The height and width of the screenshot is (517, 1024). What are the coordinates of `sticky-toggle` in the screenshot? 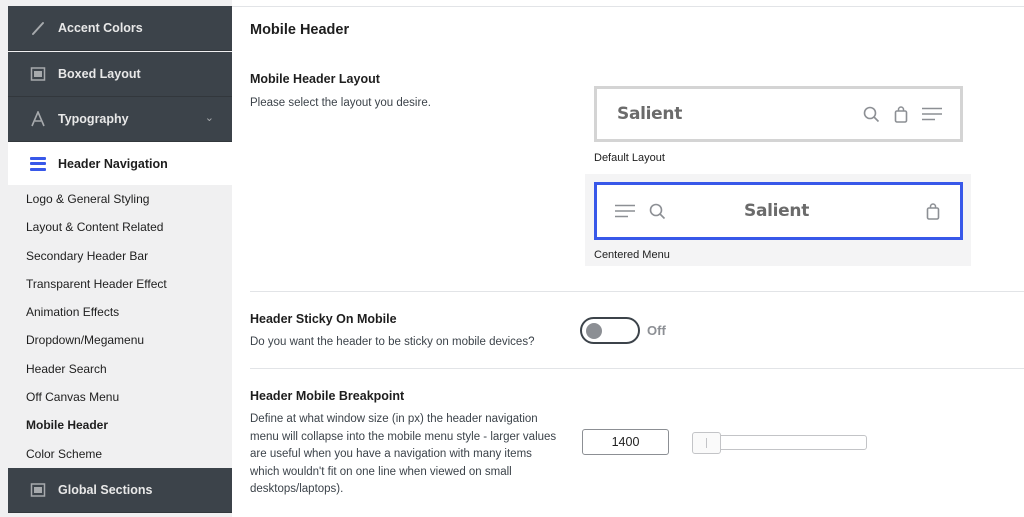 It's located at (610, 330).